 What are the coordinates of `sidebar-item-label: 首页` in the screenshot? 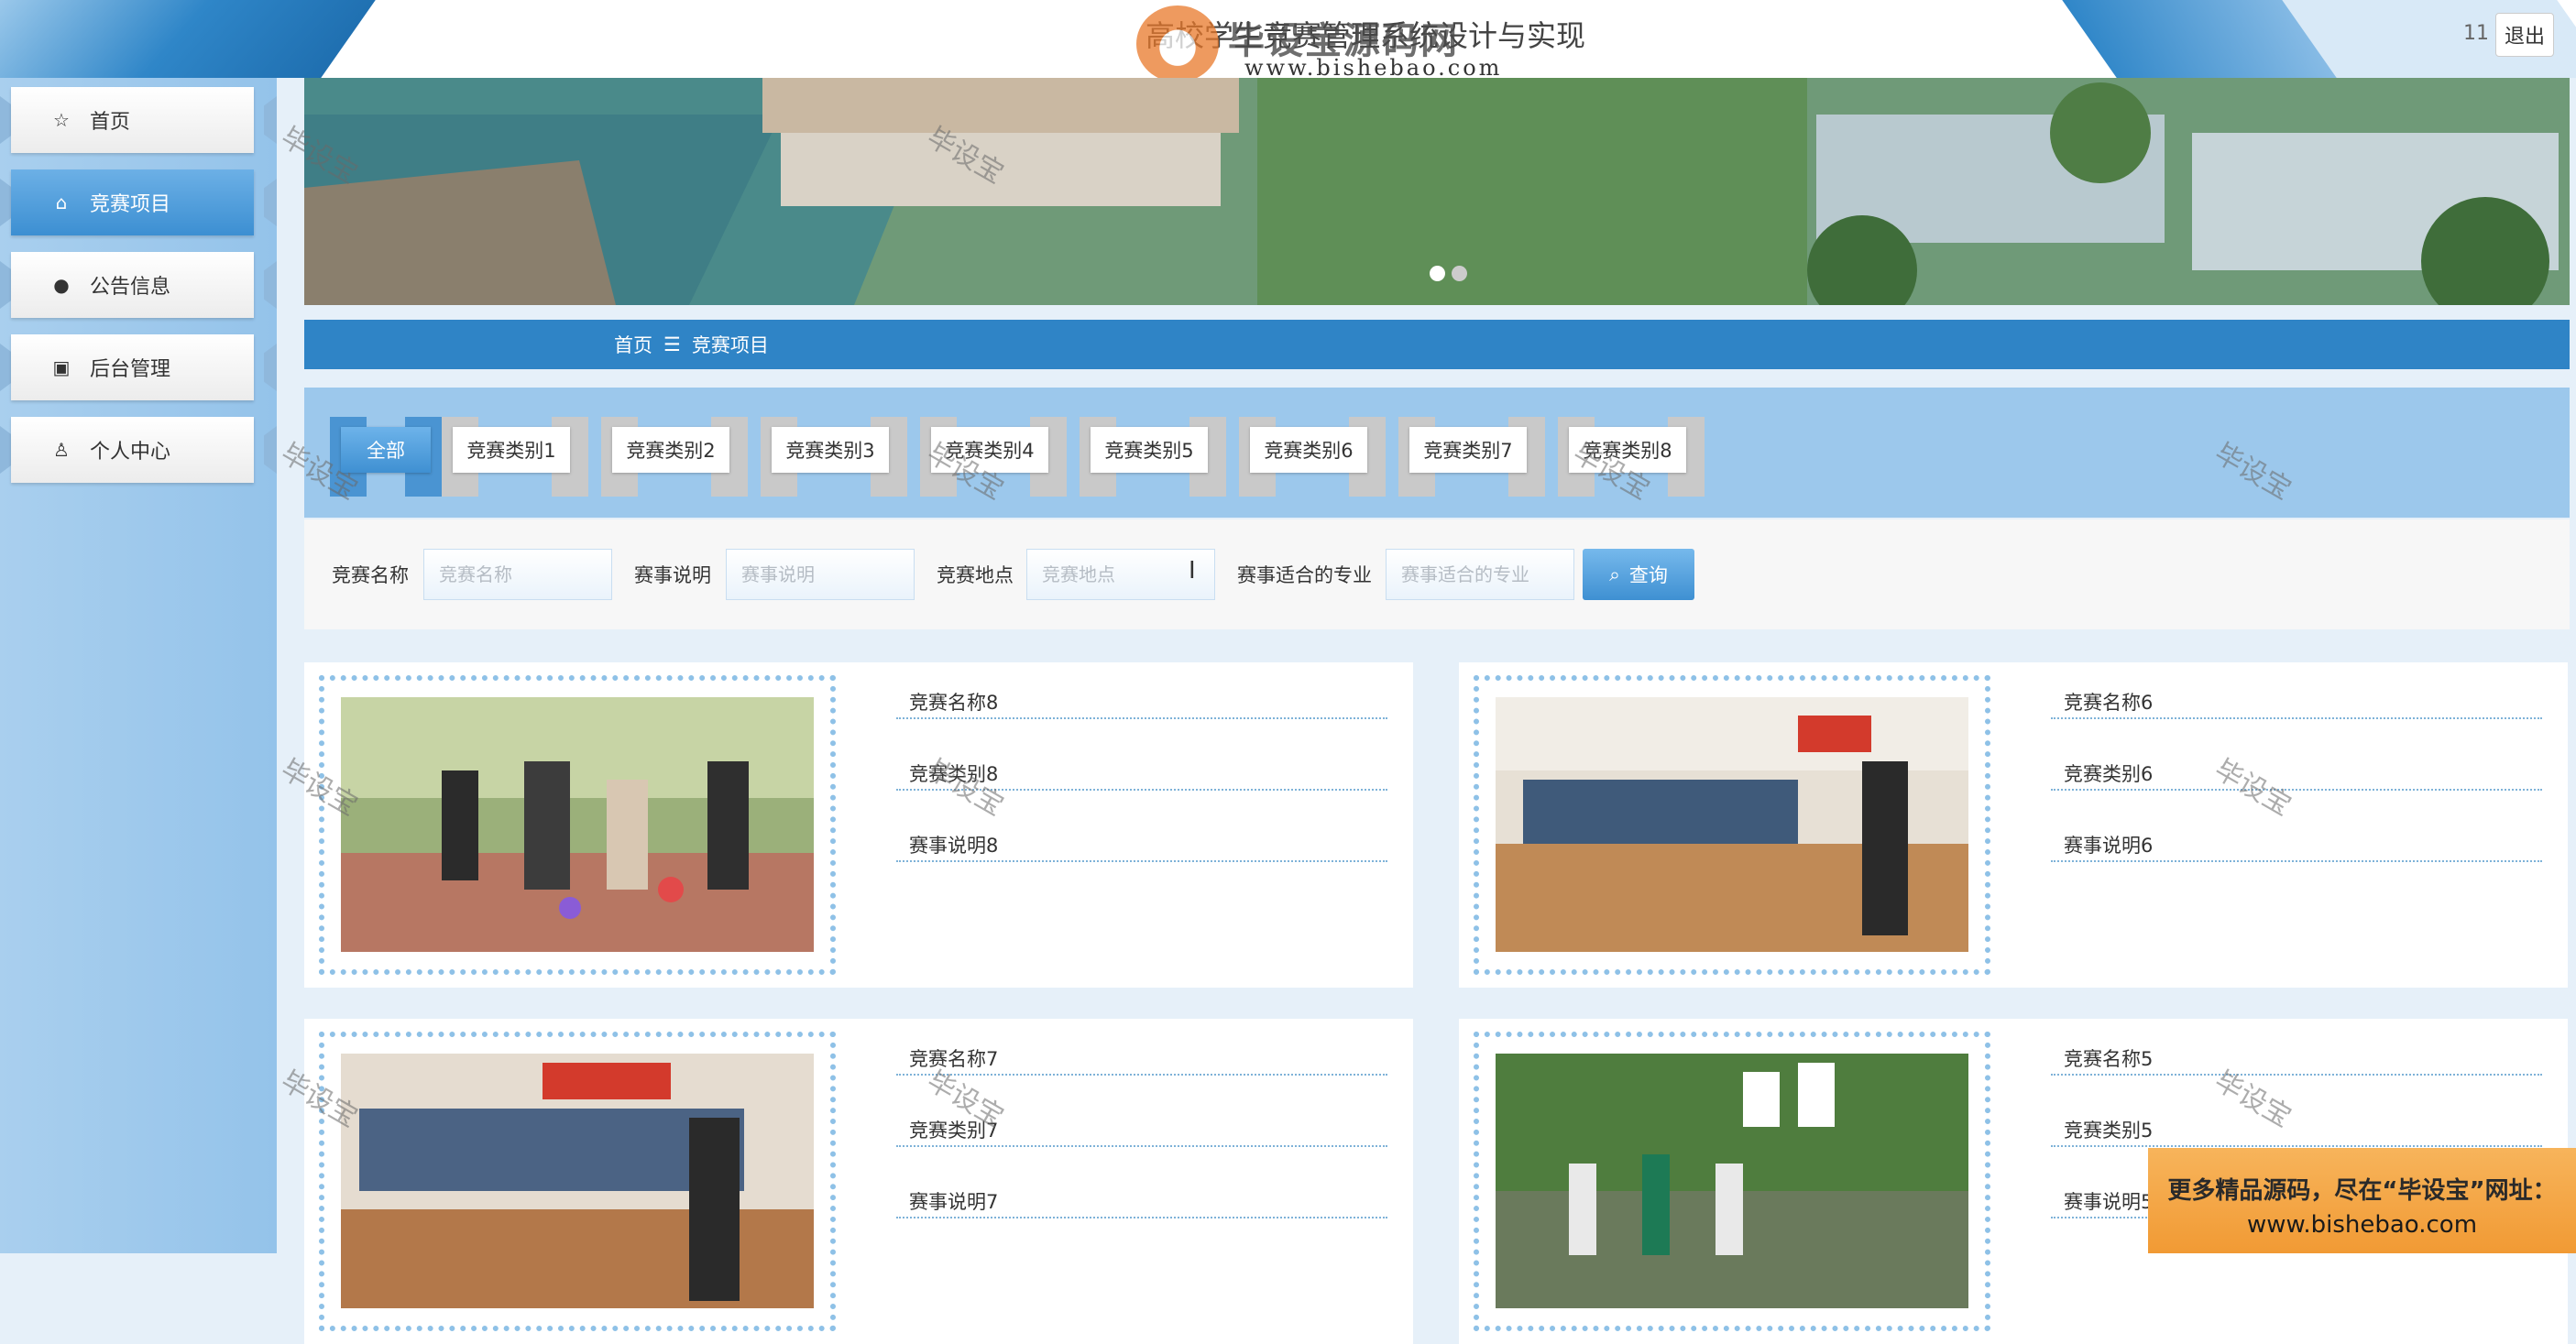 It's located at (110, 122).